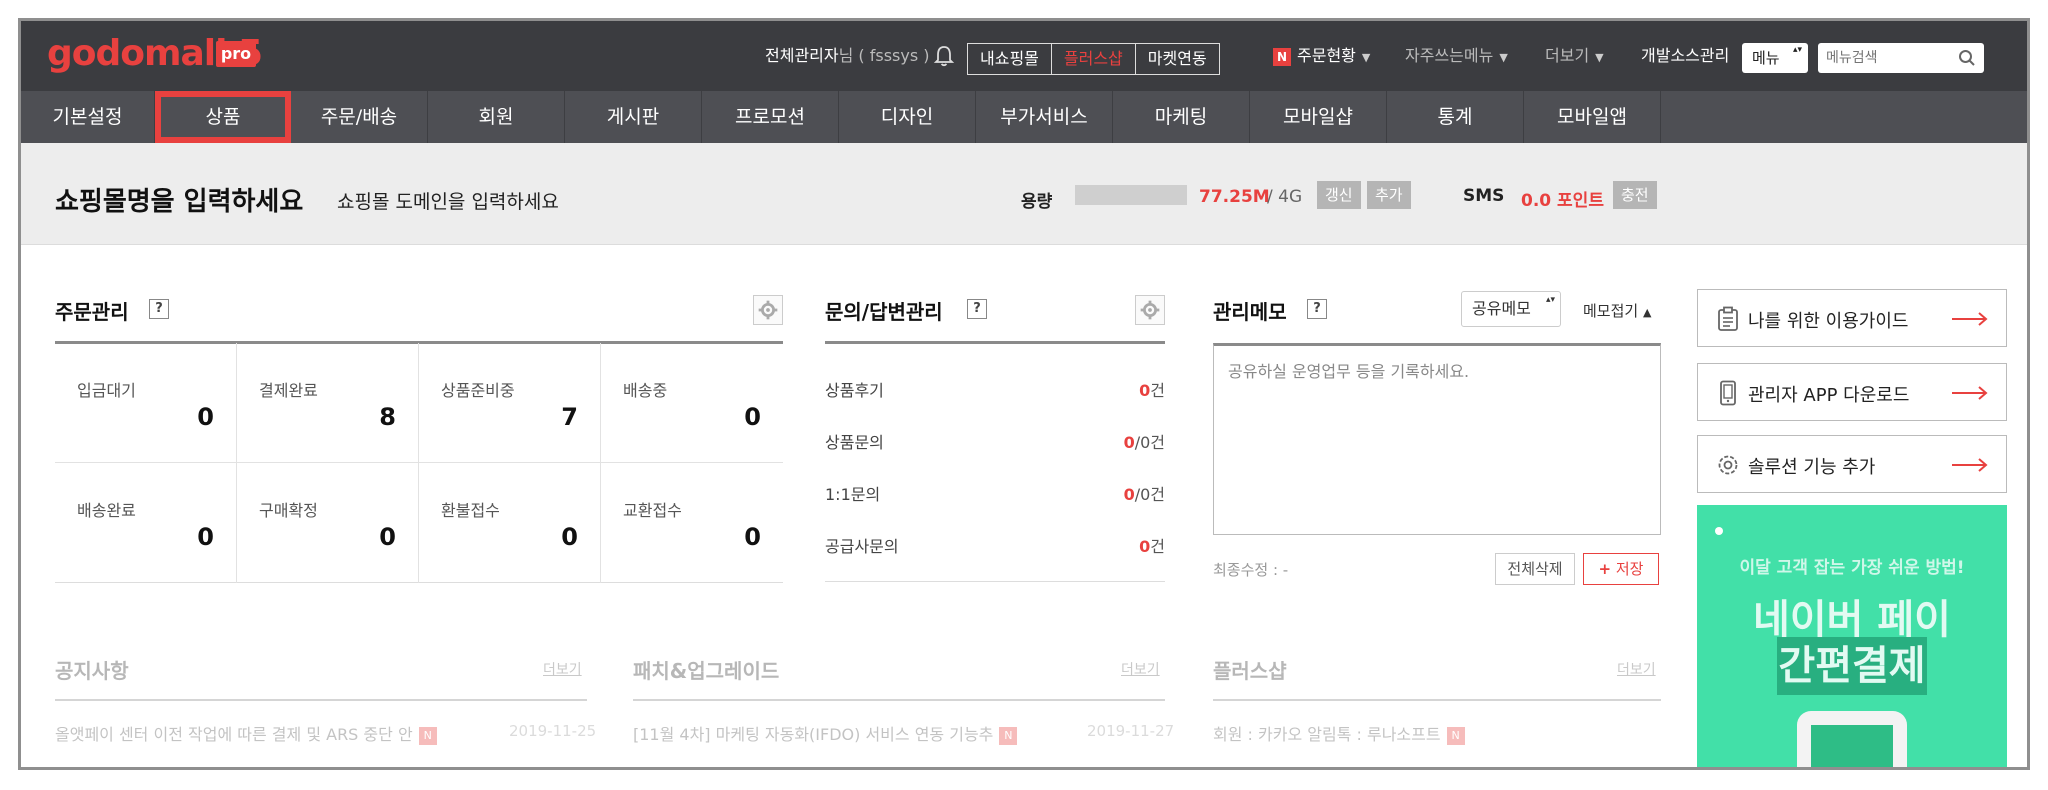 This screenshot has height=790, width=2048. Describe the element at coordinates (1285, 197) in the screenshot. I see `capacity-total: / 4G` at that location.